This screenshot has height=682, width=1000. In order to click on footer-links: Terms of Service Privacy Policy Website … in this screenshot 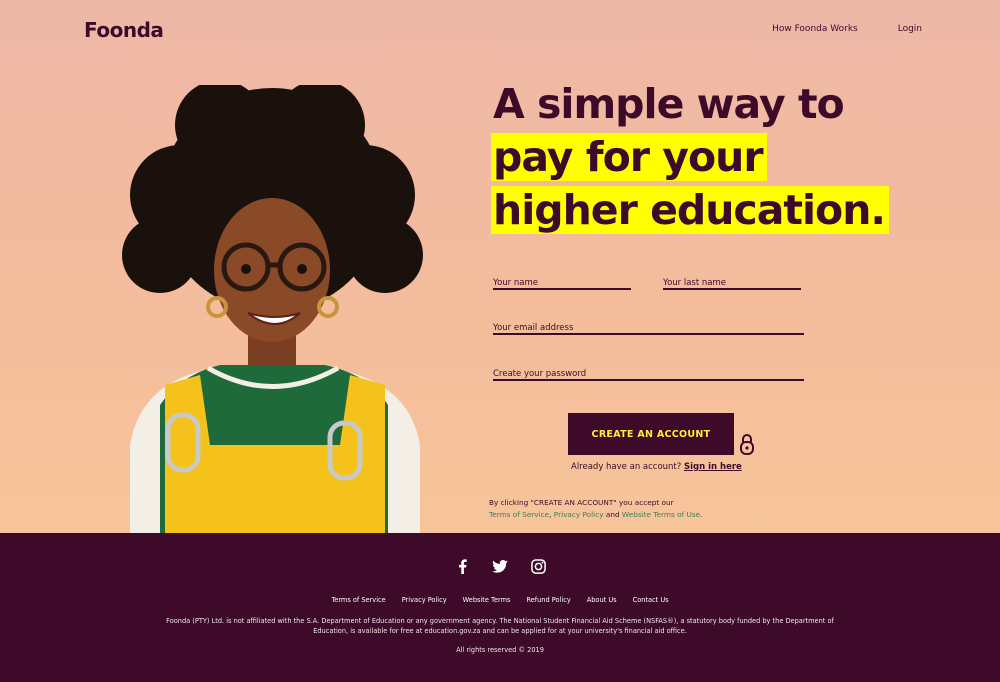, I will do `click(500, 600)`.